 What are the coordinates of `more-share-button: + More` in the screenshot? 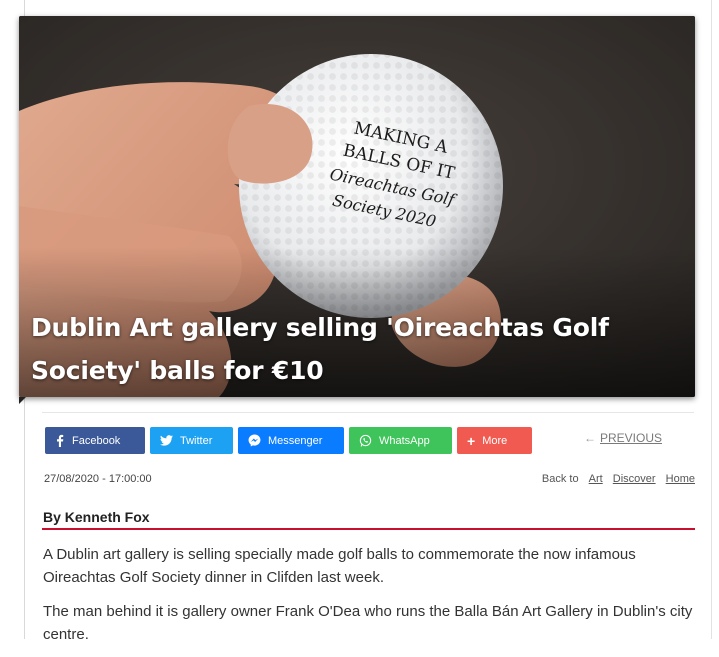 It's located at (494, 440).